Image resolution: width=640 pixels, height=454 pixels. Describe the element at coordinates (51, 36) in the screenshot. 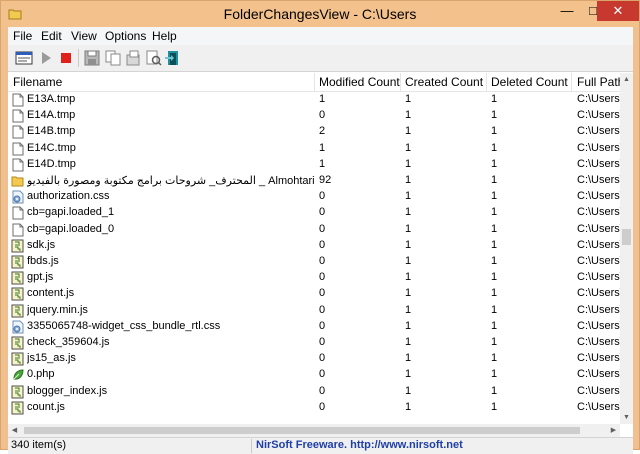

I see `menu-edit: Edit` at that location.